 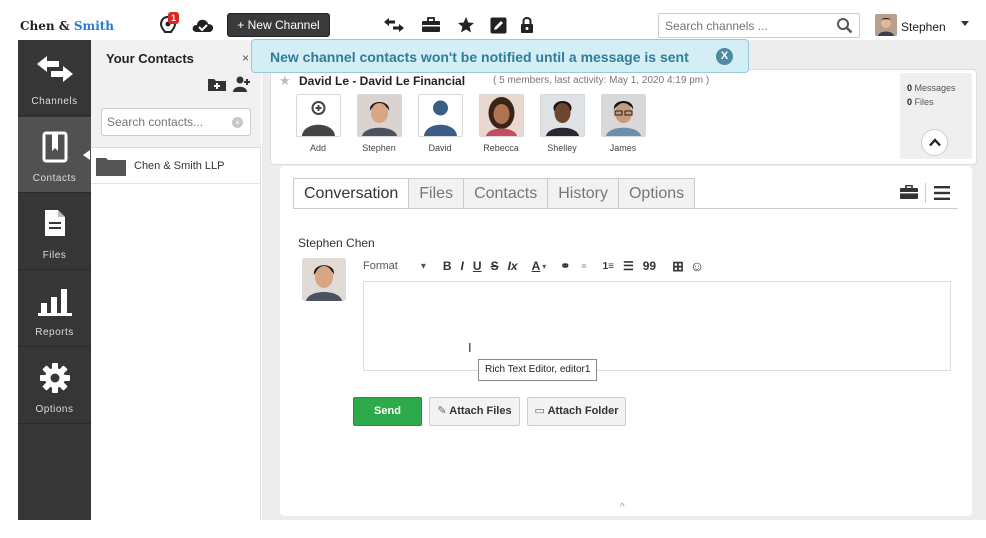 I want to click on member-label: James, so click(x=623, y=148).